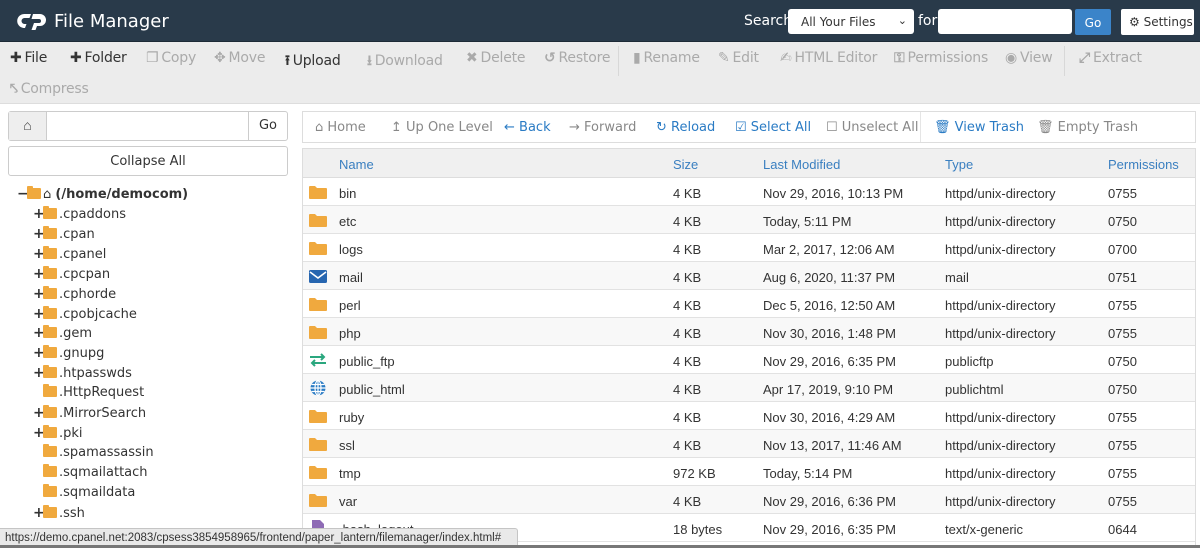 The height and width of the screenshot is (548, 1200). What do you see at coordinates (350, 333) in the screenshot?
I see `file-name: php` at bounding box center [350, 333].